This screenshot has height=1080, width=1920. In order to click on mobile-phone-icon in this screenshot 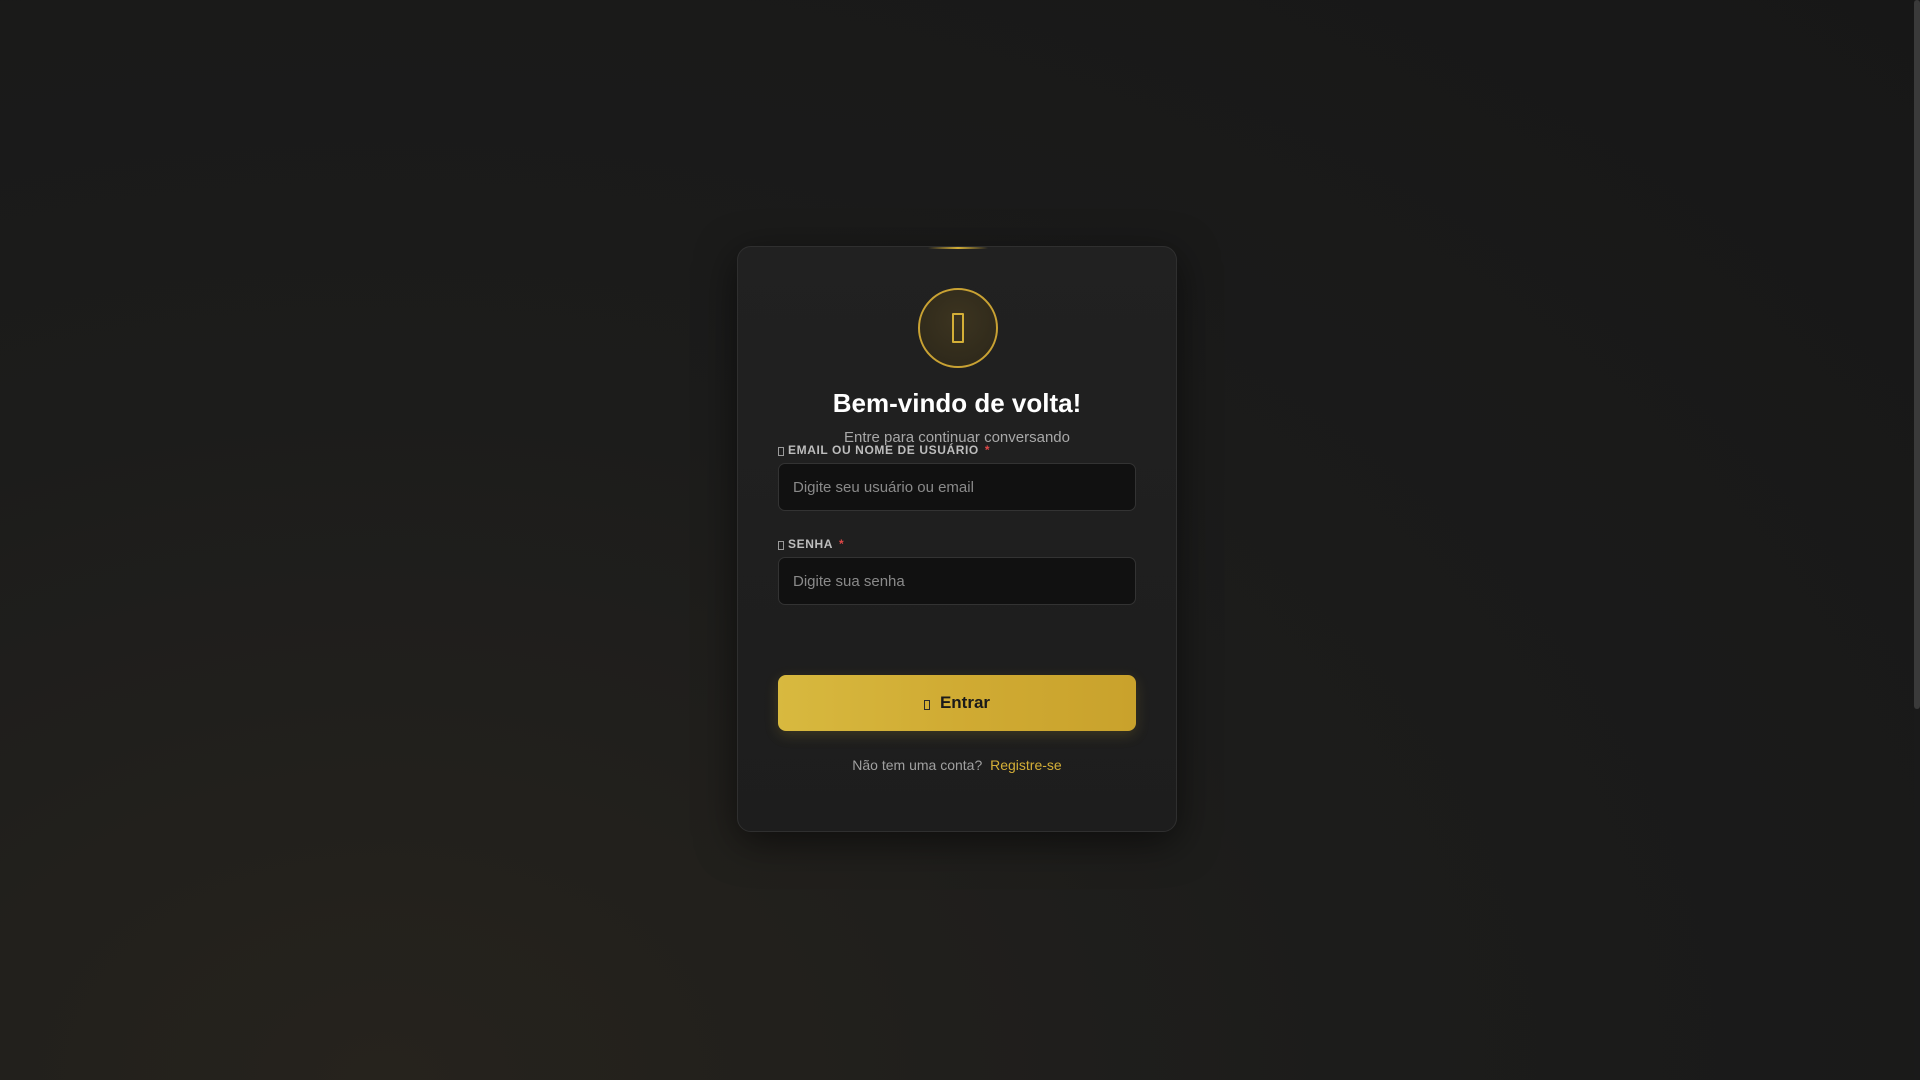, I will do `click(958, 328)`.